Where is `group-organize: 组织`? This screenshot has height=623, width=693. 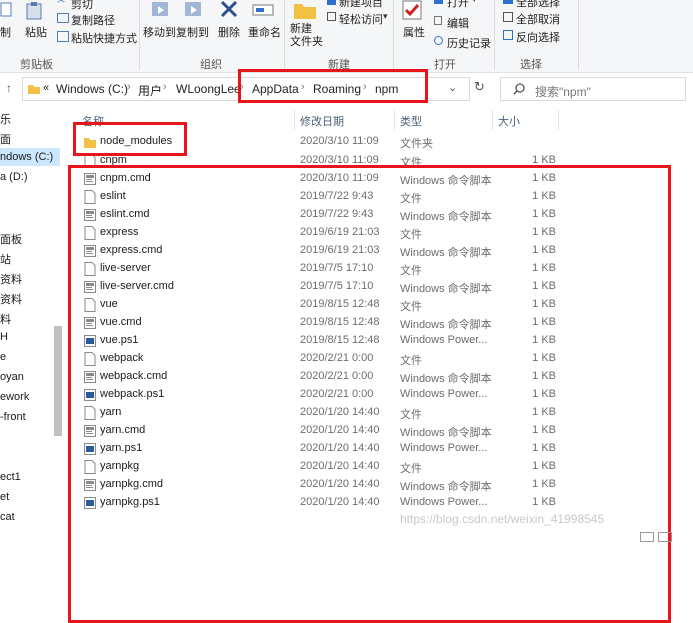 group-organize: 组织 is located at coordinates (211, 65).